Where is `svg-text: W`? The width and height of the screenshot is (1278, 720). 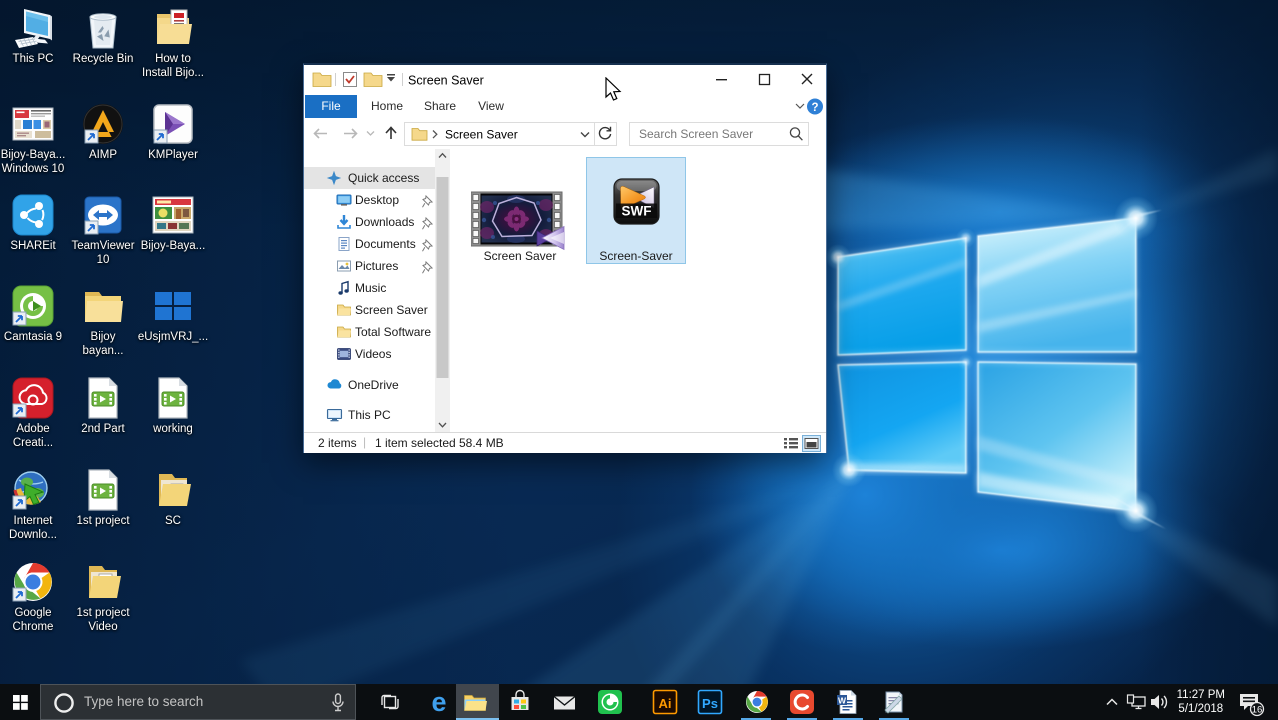
svg-text: W is located at coordinates (842, 701).